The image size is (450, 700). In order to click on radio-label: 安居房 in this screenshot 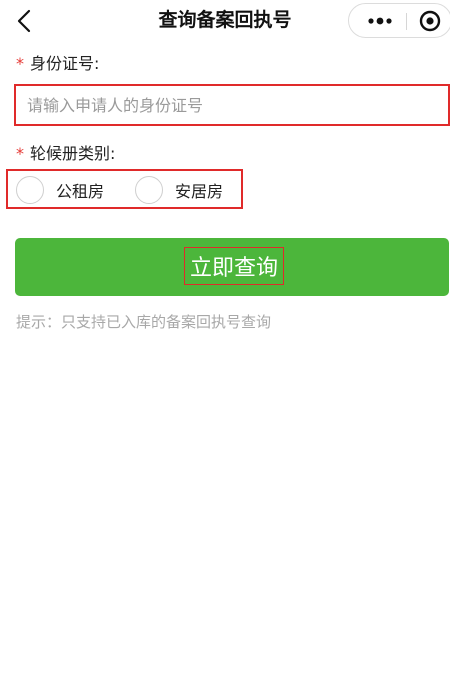, I will do `click(199, 191)`.